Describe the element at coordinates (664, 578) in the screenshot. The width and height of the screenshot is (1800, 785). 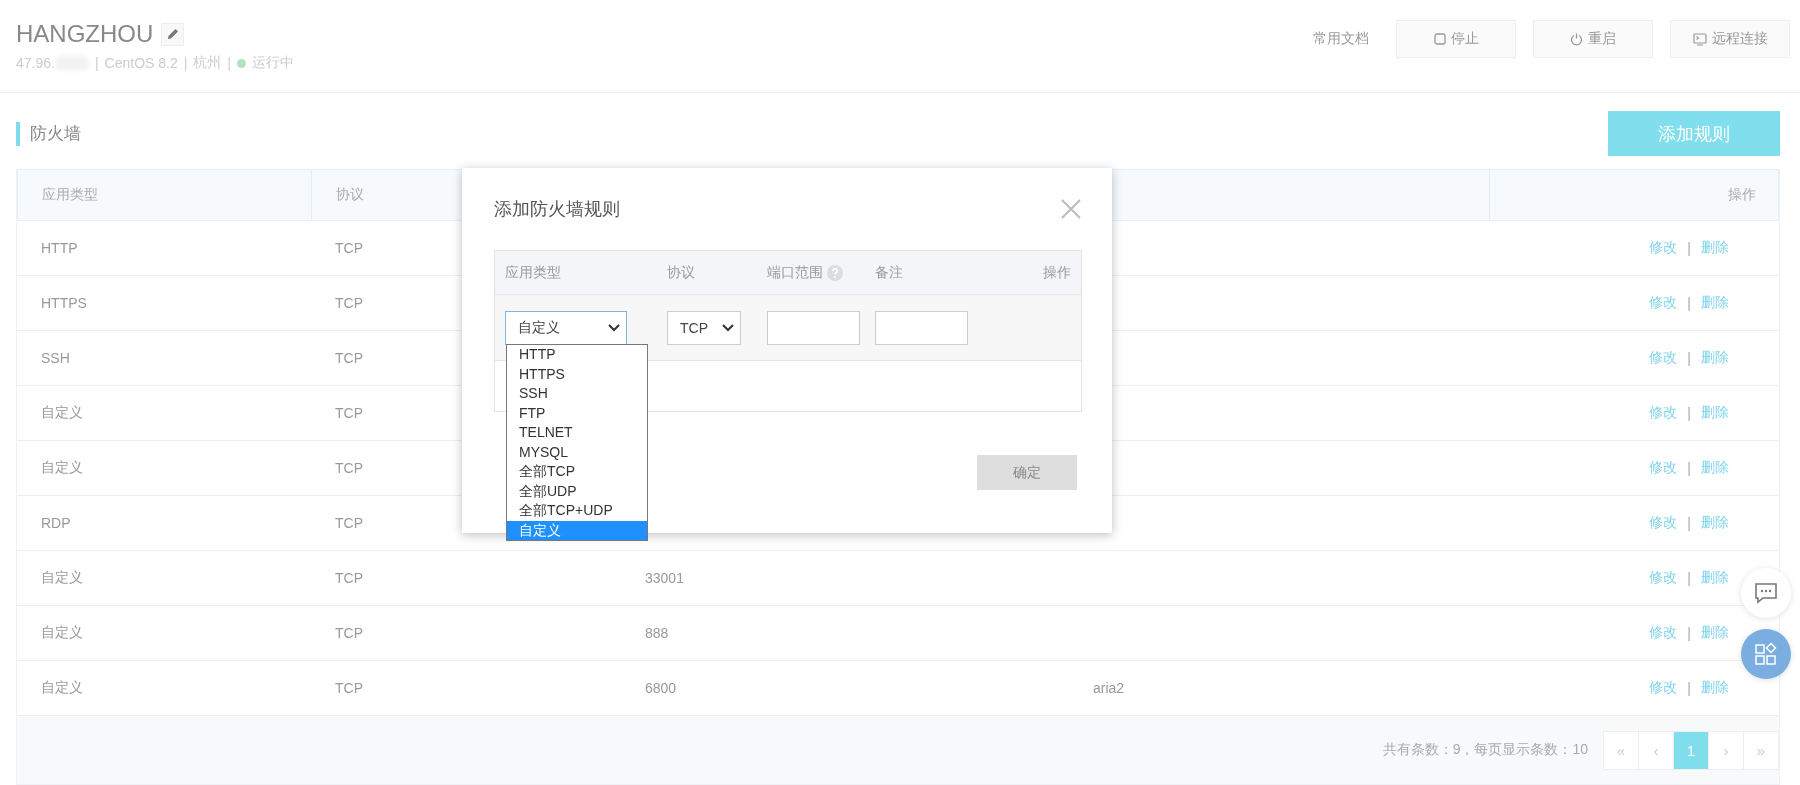
I see `table-cell: 33001` at that location.